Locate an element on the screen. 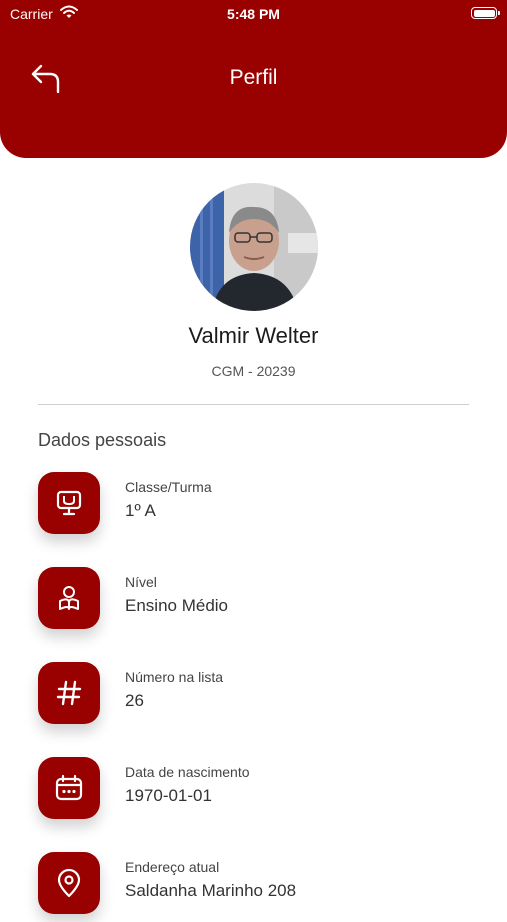 Image resolution: width=507 pixels, height=922 pixels. divider is located at coordinates (253, 404).